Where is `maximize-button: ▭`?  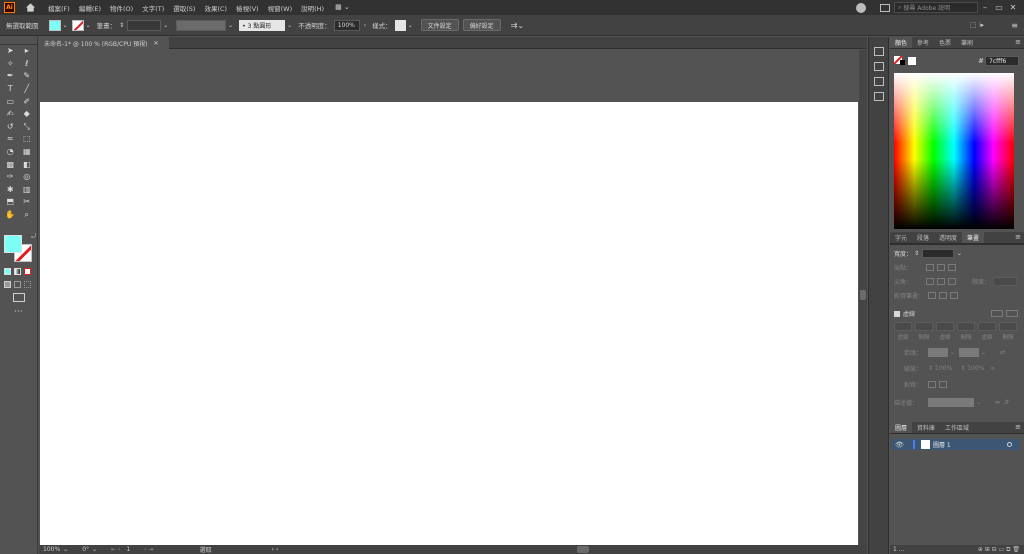 maximize-button: ▭ is located at coordinates (999, 7).